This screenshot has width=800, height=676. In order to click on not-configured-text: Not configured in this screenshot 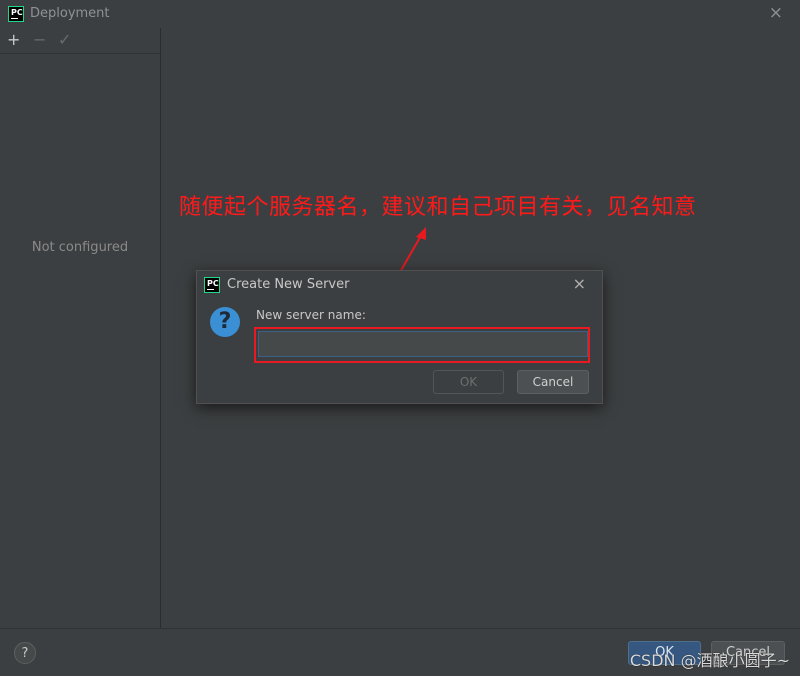, I will do `click(80, 247)`.